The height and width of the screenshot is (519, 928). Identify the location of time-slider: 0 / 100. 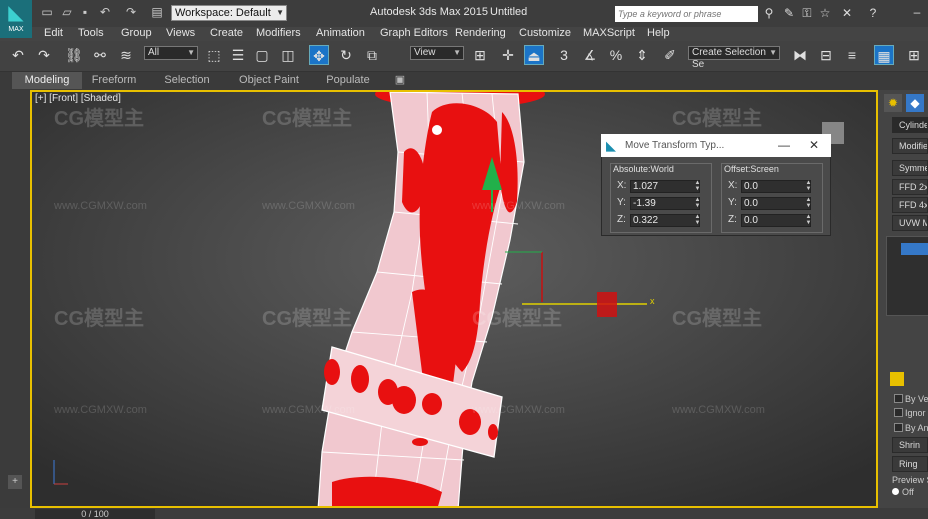
(95, 514).